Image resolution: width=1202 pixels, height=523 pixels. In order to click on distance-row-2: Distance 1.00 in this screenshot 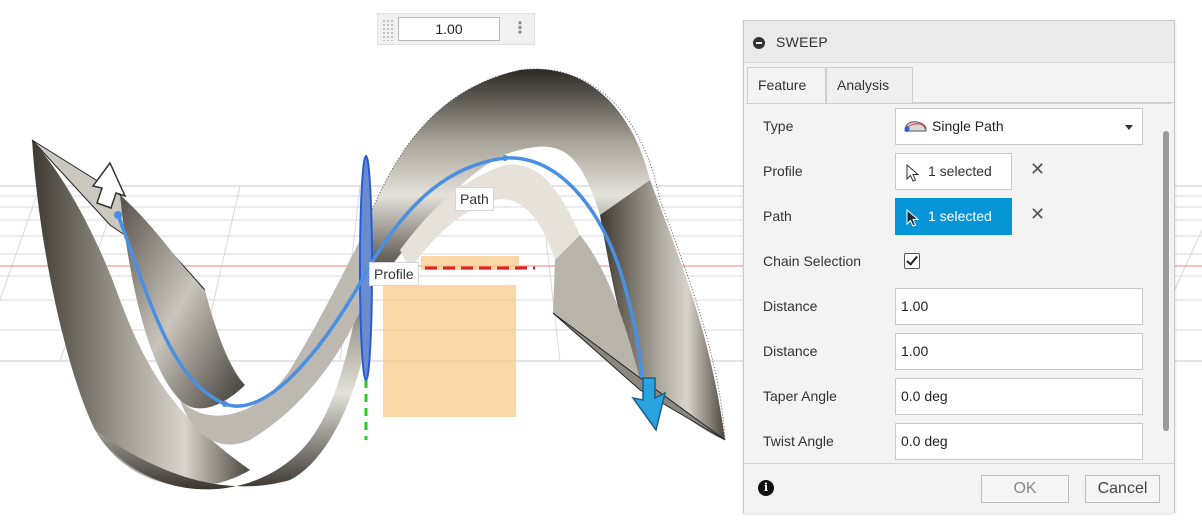, I will do `click(958, 351)`.